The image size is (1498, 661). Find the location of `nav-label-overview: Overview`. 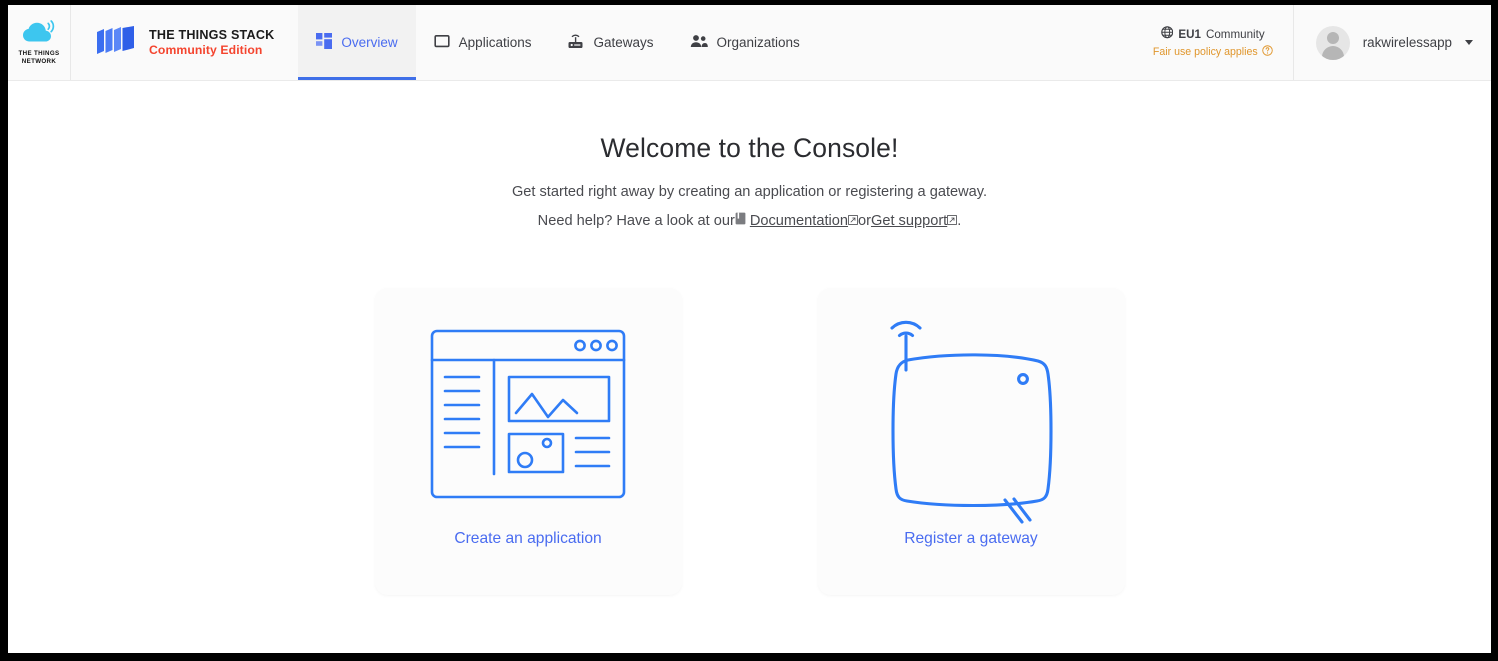

nav-label-overview: Overview is located at coordinates (369, 42).